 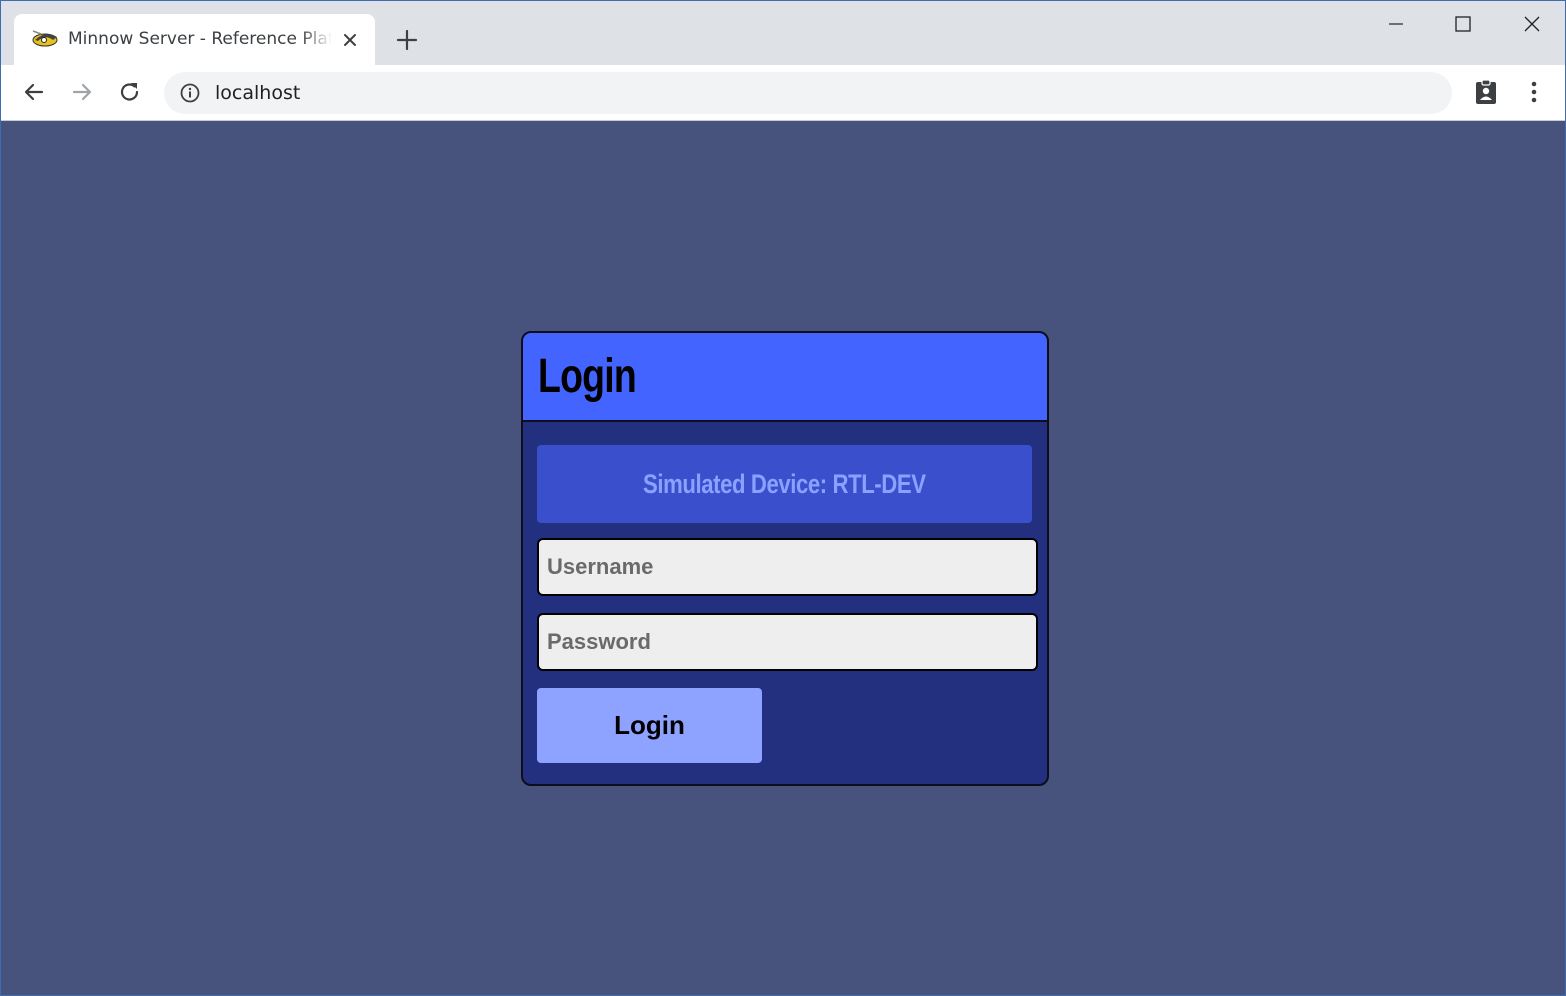 I want to click on profile-badge-icon, so click(x=1486, y=92).